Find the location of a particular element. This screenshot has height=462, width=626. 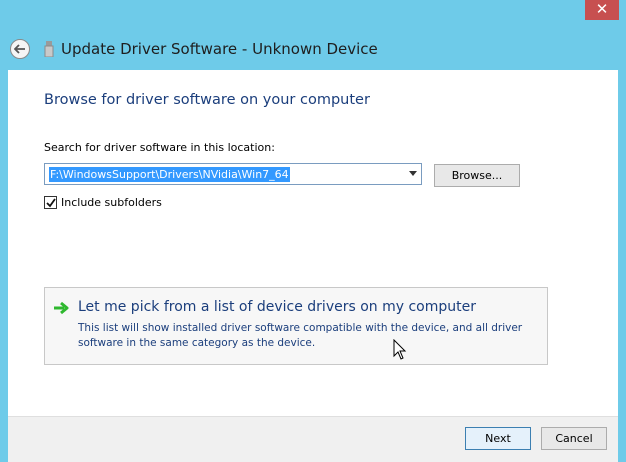

back-button is located at coordinates (20, 49).